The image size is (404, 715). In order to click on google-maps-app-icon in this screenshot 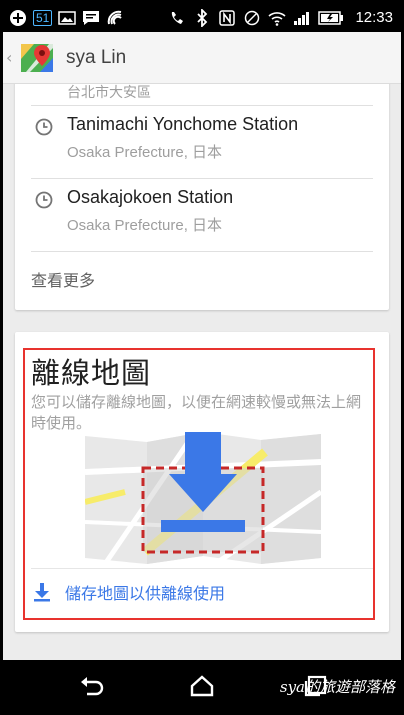, I will do `click(37, 58)`.